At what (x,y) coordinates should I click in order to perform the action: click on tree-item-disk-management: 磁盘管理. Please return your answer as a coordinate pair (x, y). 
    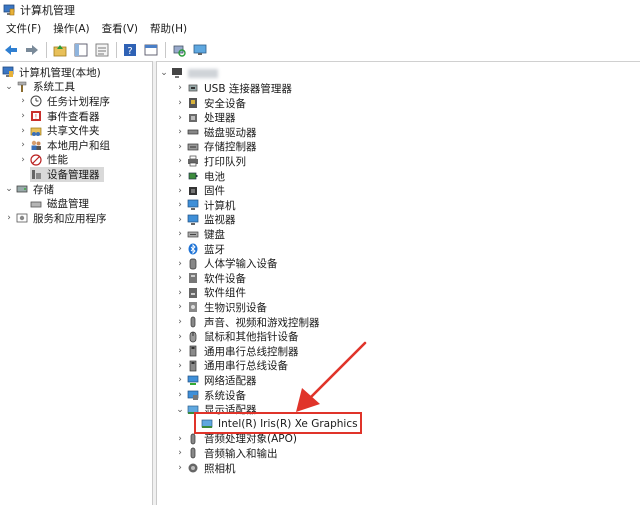
    Looking at the image, I should click on (59, 203).